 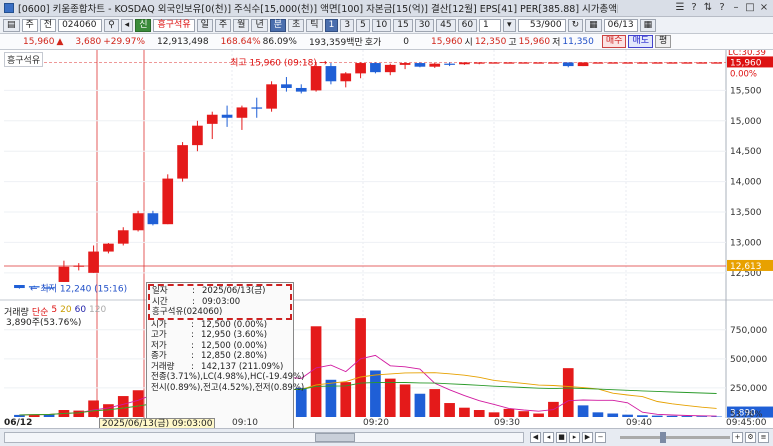 What do you see at coordinates (363, 25) in the screenshot?
I see `interval-5: 5` at bounding box center [363, 25].